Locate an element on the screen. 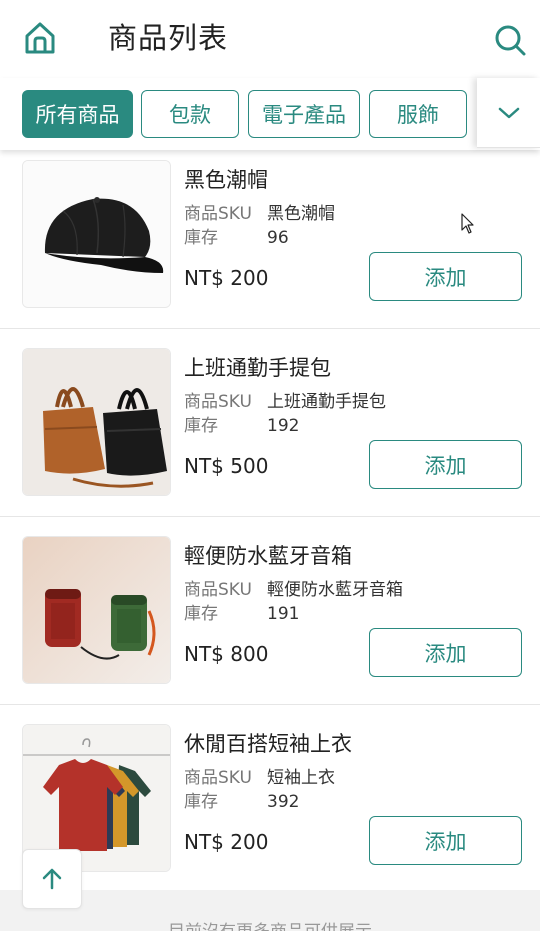  search-button is located at coordinates (510, 40).